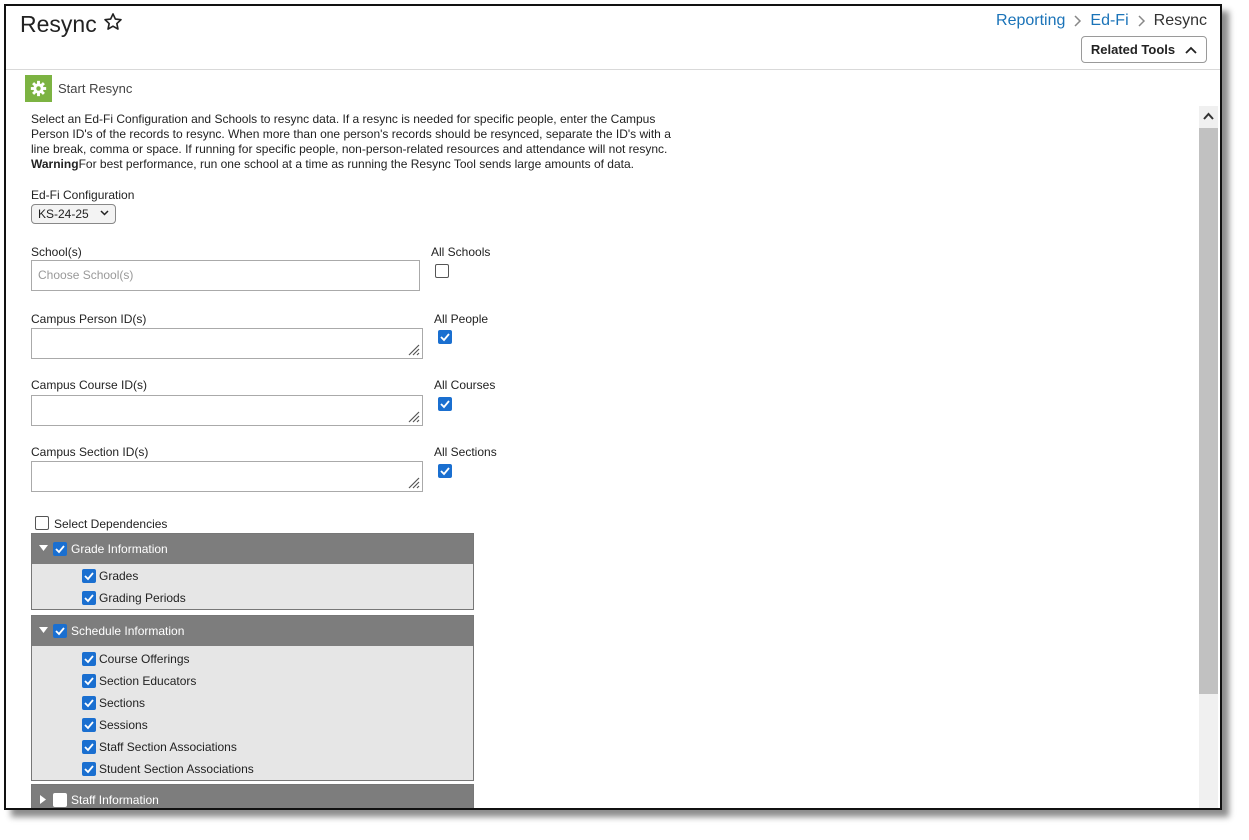 The height and width of the screenshot is (840, 1249). I want to click on item-label: Sections, so click(122, 703).